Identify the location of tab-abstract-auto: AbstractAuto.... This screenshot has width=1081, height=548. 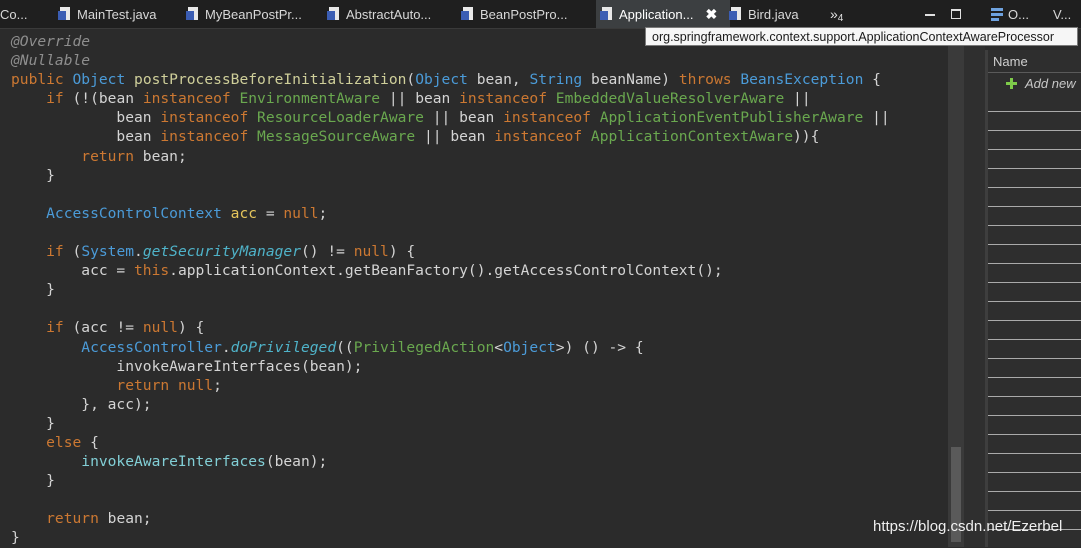
(390, 14).